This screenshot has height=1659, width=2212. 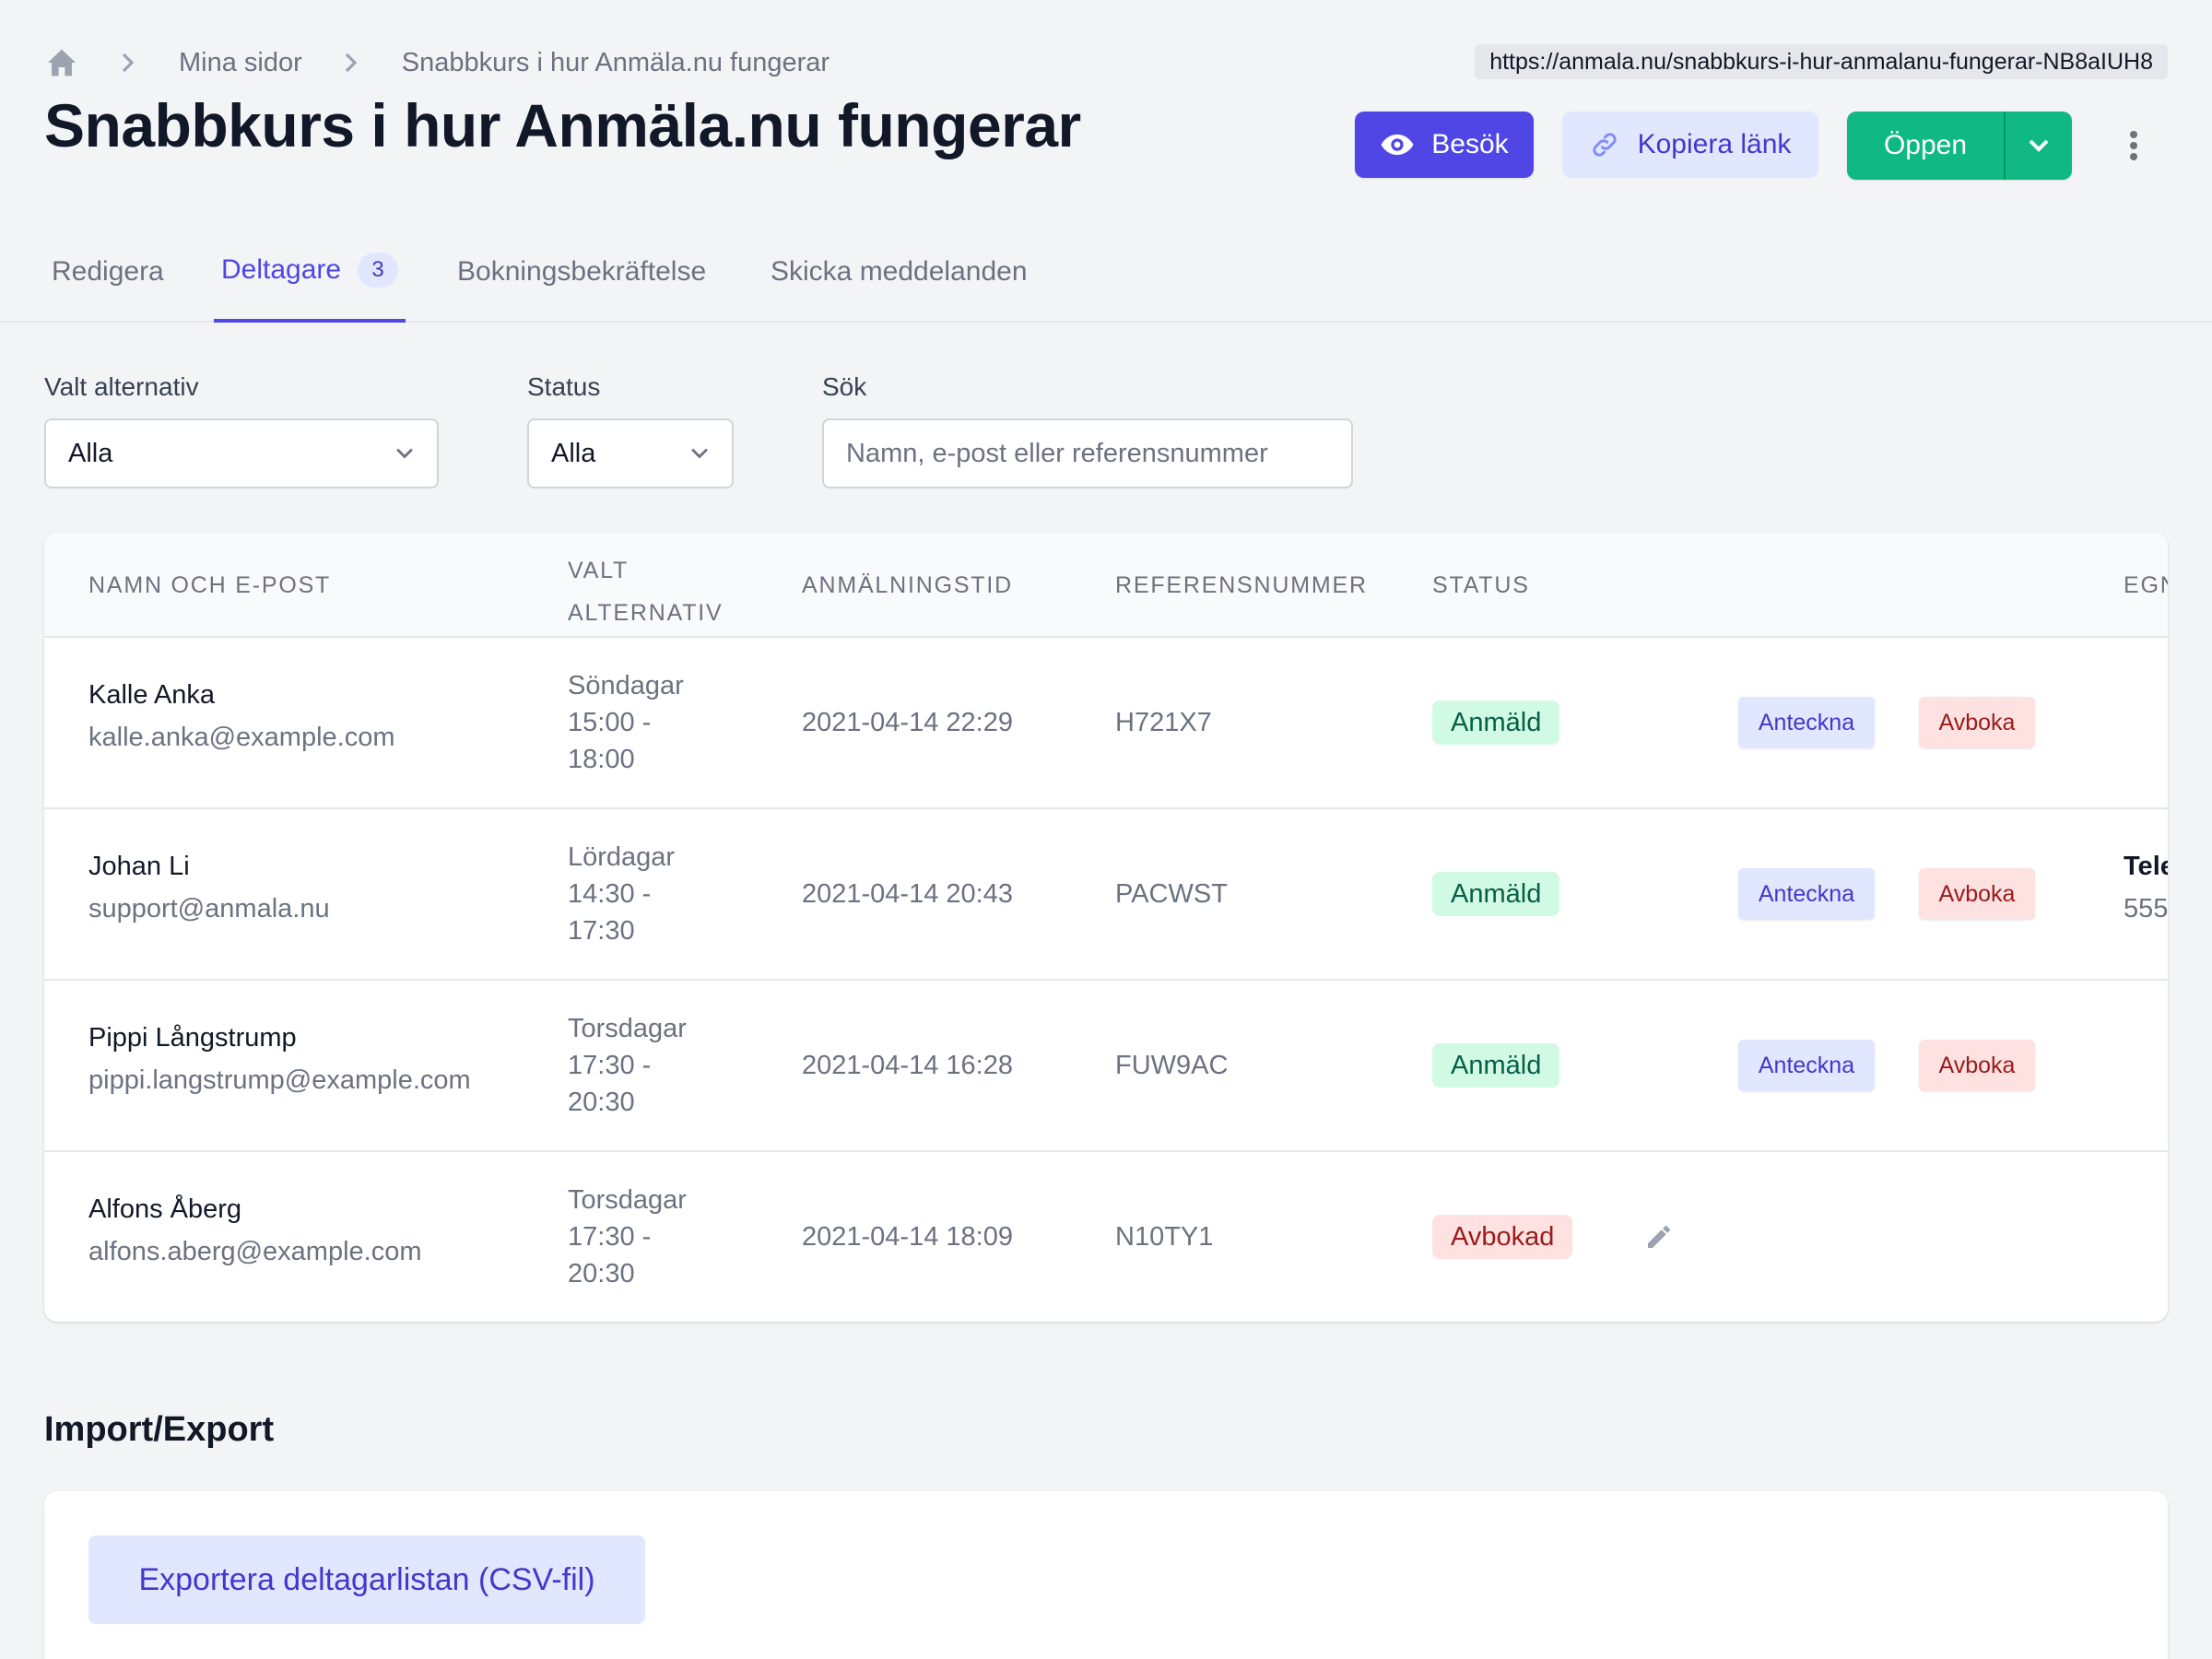 What do you see at coordinates (601, 759) in the screenshot?
I see `selected-option-line: 18:00` at bounding box center [601, 759].